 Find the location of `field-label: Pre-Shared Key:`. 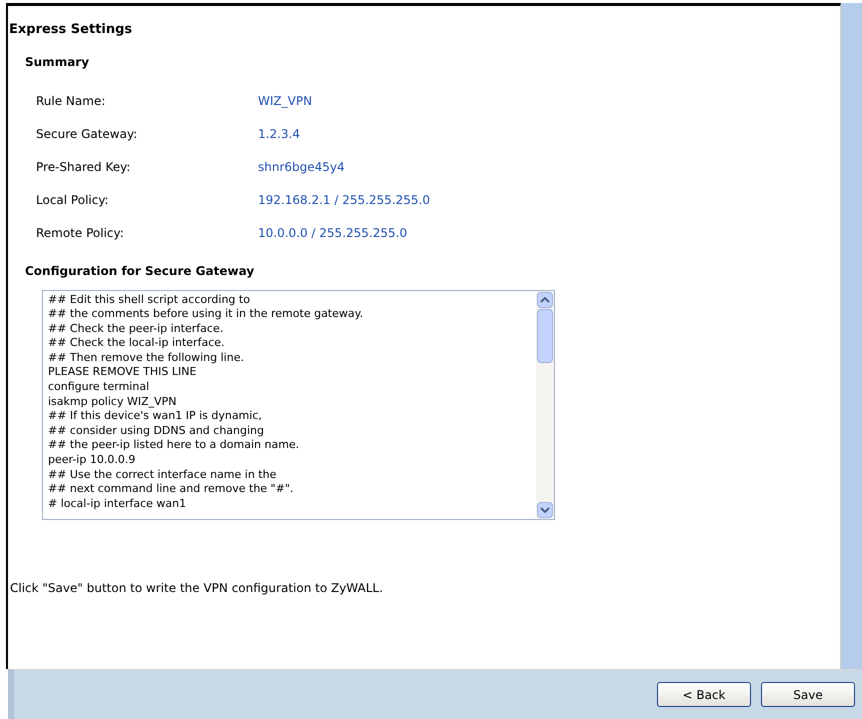

field-label: Pre-Shared Key: is located at coordinates (84, 167).